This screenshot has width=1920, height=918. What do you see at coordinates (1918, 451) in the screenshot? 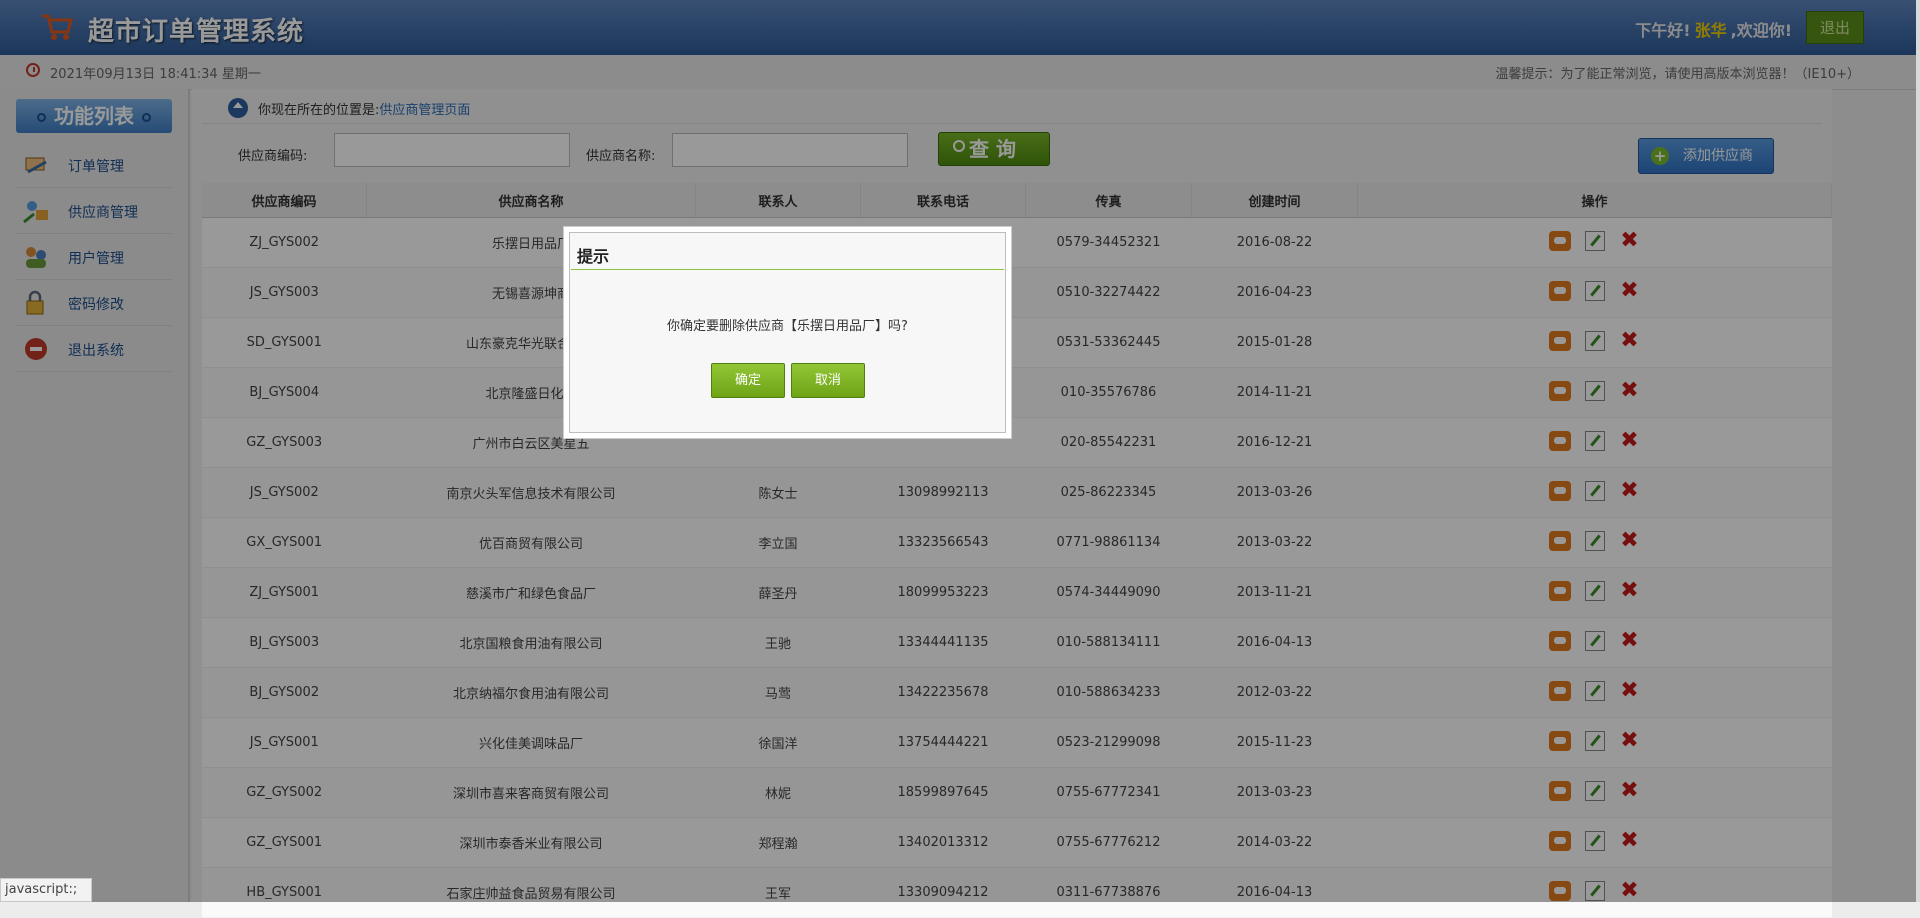
I see `scrollbar-track` at bounding box center [1918, 451].